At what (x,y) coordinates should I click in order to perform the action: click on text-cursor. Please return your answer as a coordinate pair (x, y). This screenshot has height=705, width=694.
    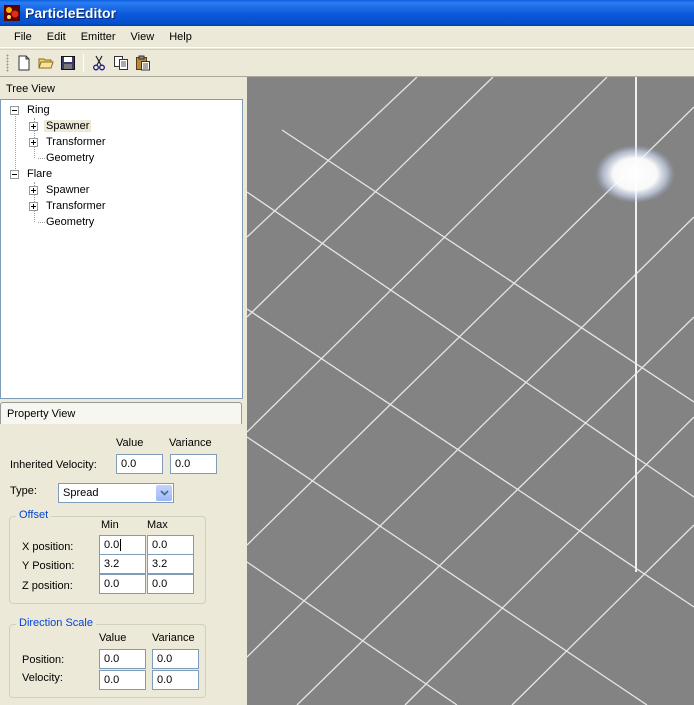
    Looking at the image, I should click on (121, 545).